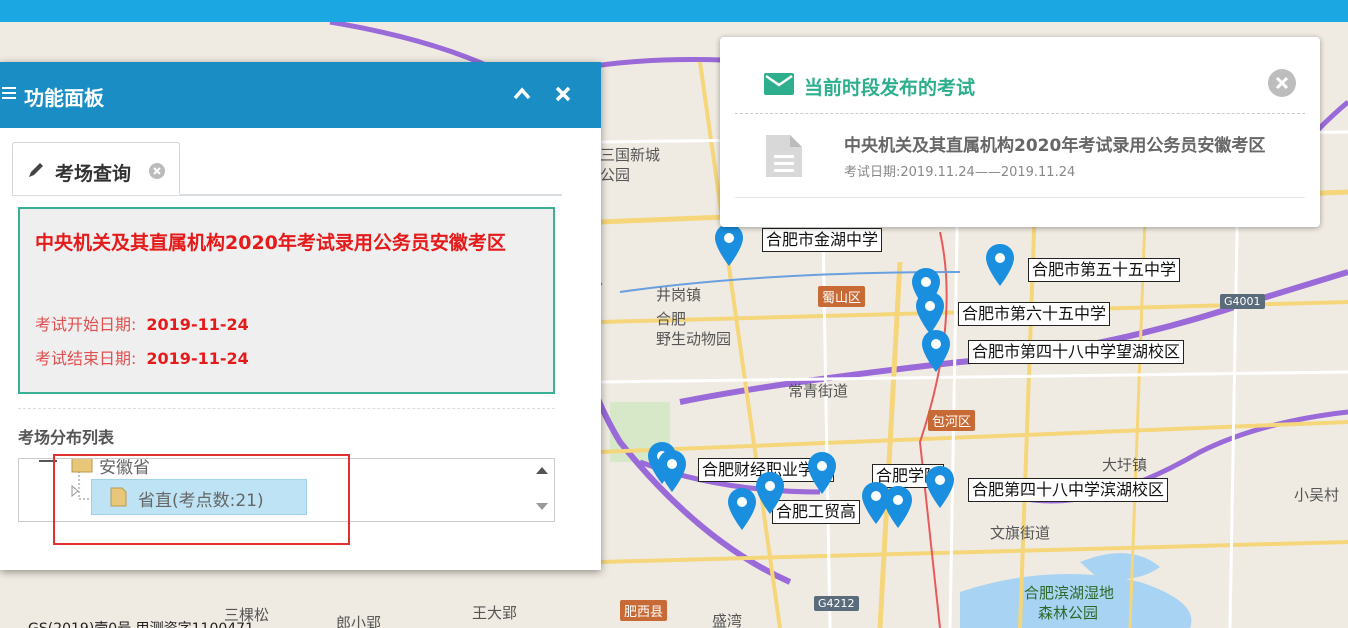 The image size is (1348, 628). What do you see at coordinates (197, 358) in the screenshot?
I see `end-date-value: 2019-11-24` at bounding box center [197, 358].